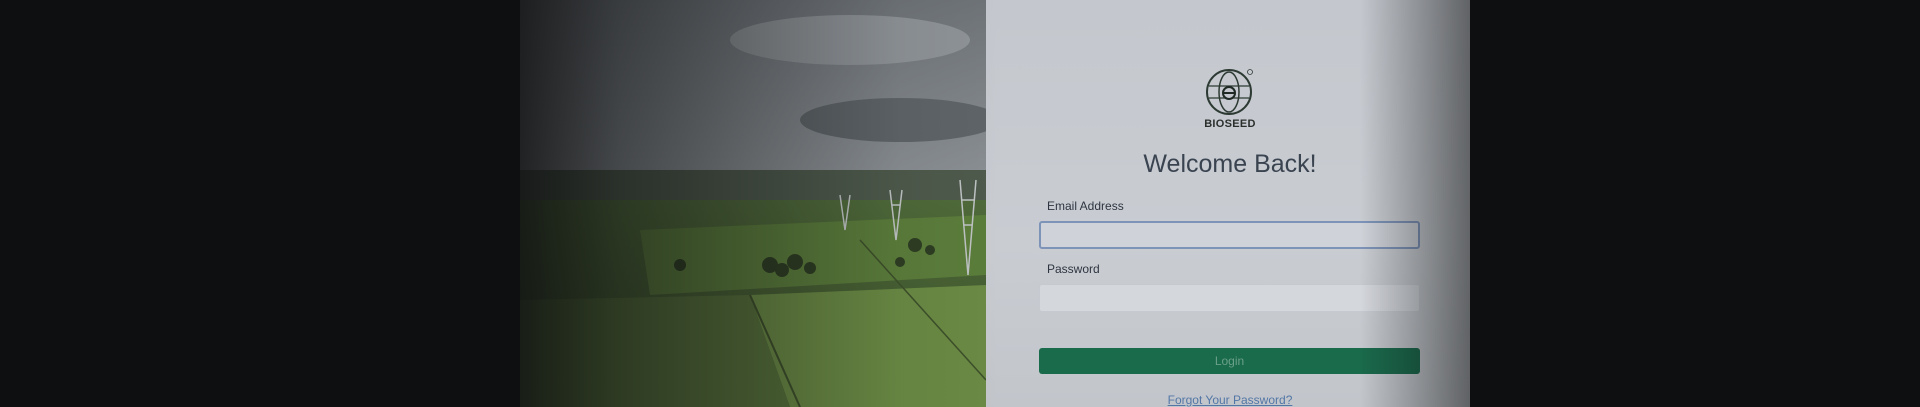 The height and width of the screenshot is (407, 1920). I want to click on password-label: Password, so click(1073, 269).